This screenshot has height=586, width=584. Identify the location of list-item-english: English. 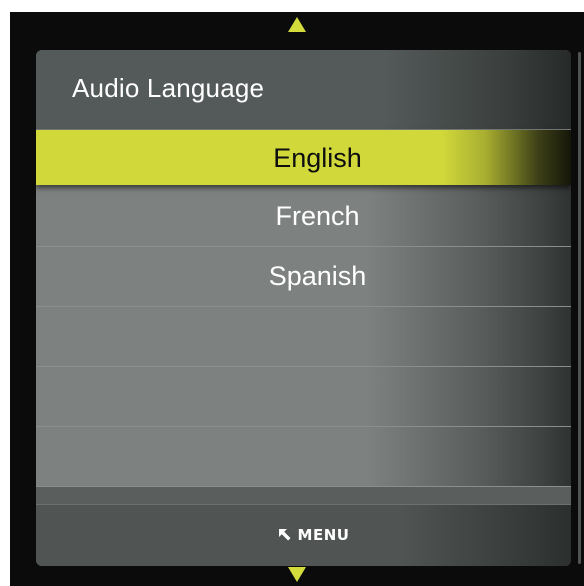
(303, 157).